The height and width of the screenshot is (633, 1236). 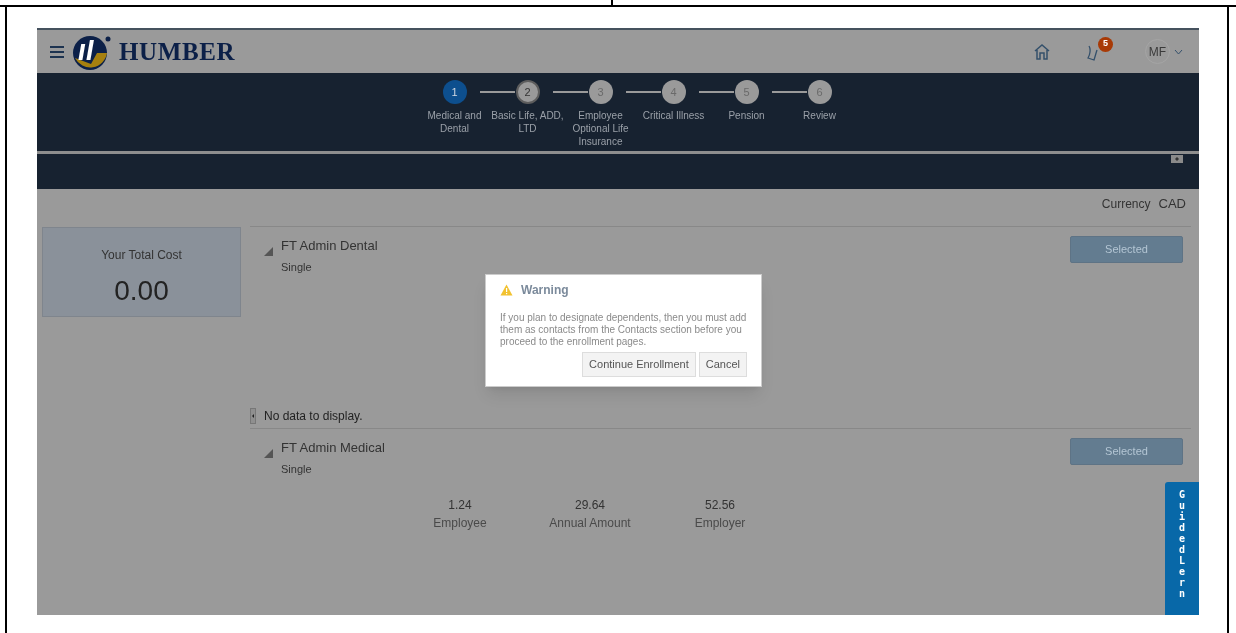 What do you see at coordinates (623, 330) in the screenshot?
I see `dialog-message: If you plan to designate dependents, then you must add them as contacts from the Contacts section before you proceed to the enrollment pages.` at bounding box center [623, 330].